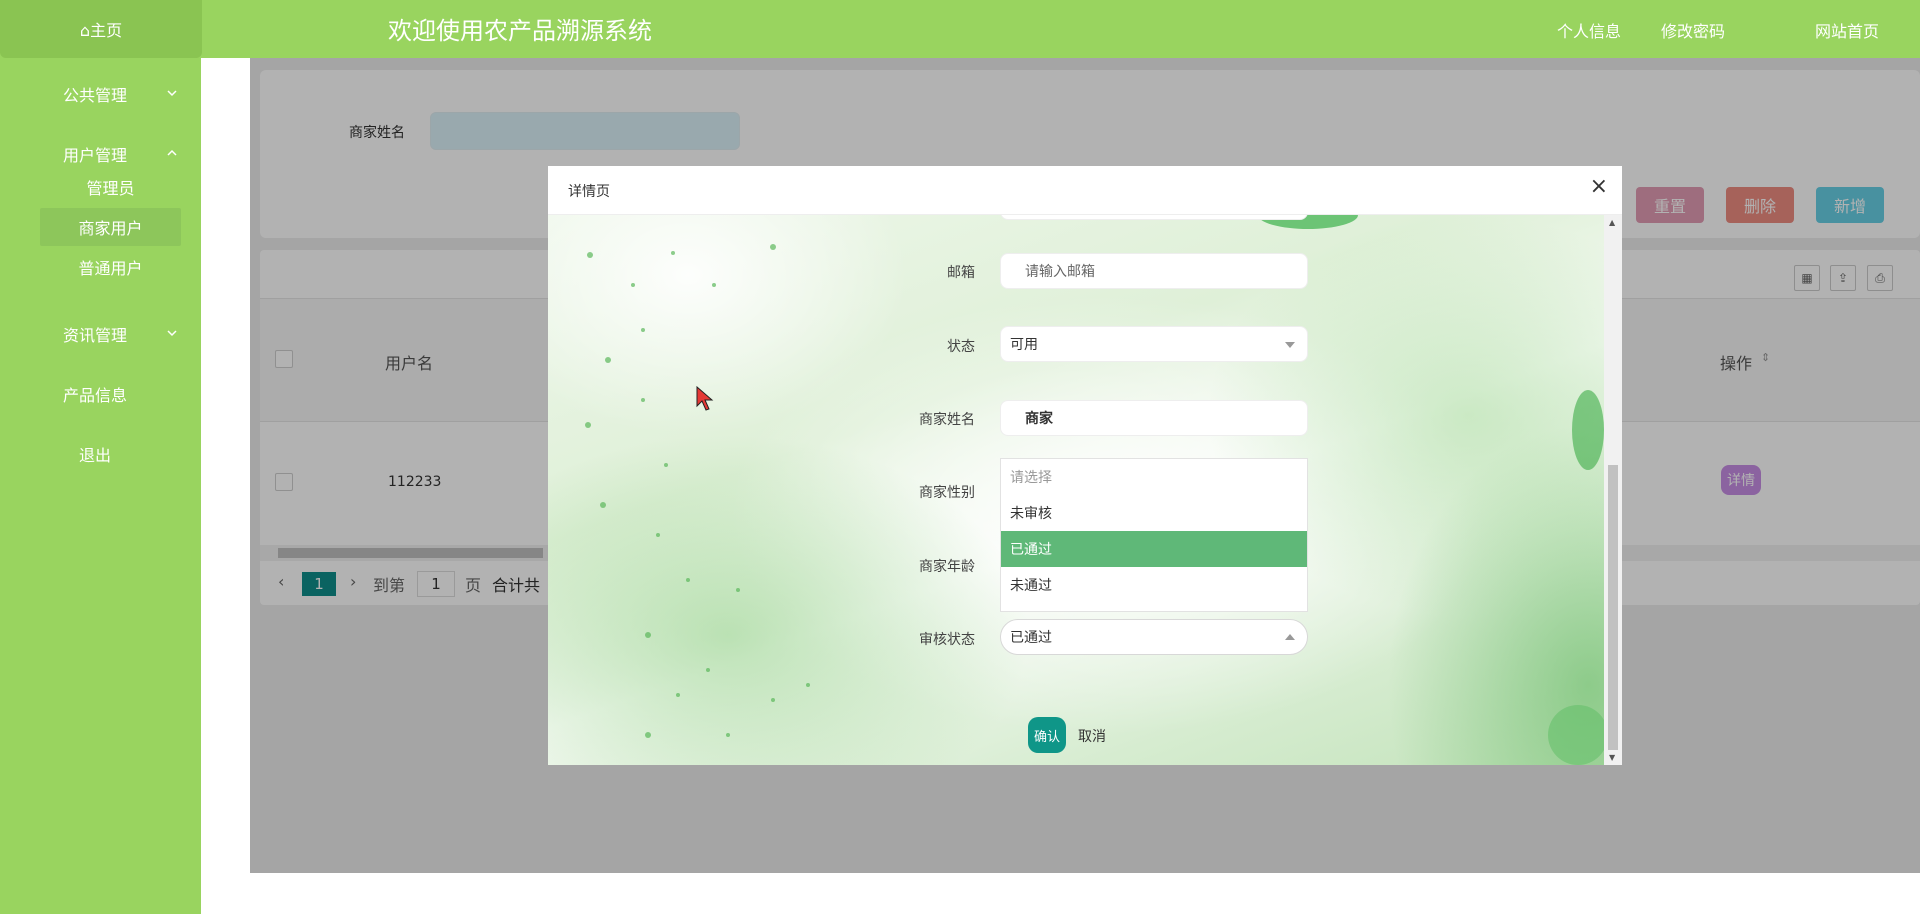 Image resolution: width=1920 pixels, height=914 pixels. What do you see at coordinates (1085, 190) in the screenshot?
I see `modal-header: 详情页 ×` at bounding box center [1085, 190].